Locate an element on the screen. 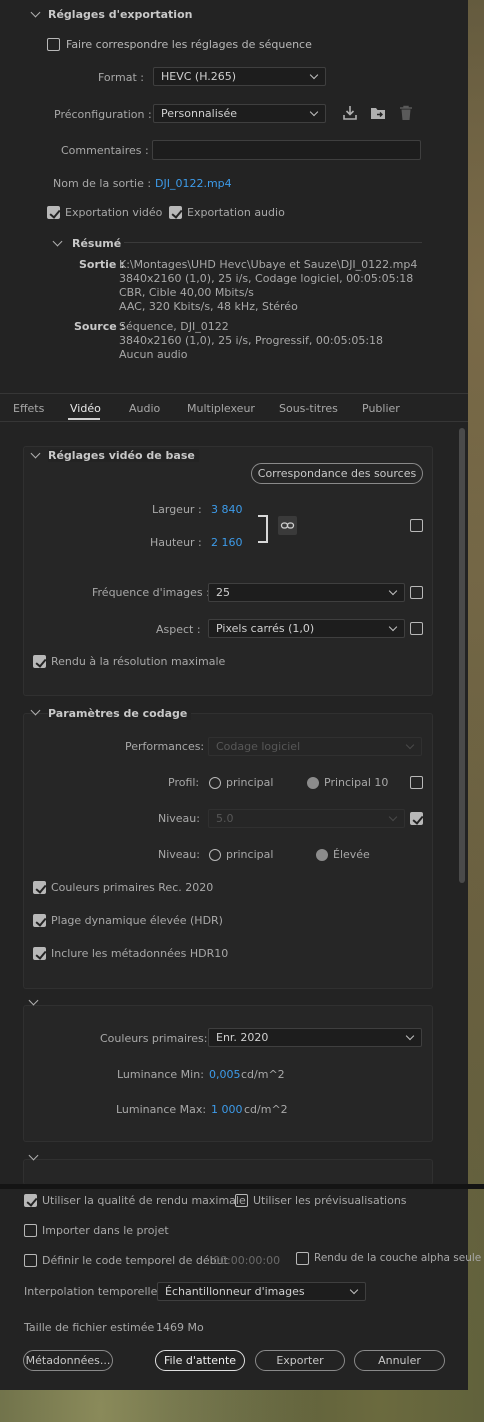  hdr10-metadata-checkbox is located at coordinates (39, 953).